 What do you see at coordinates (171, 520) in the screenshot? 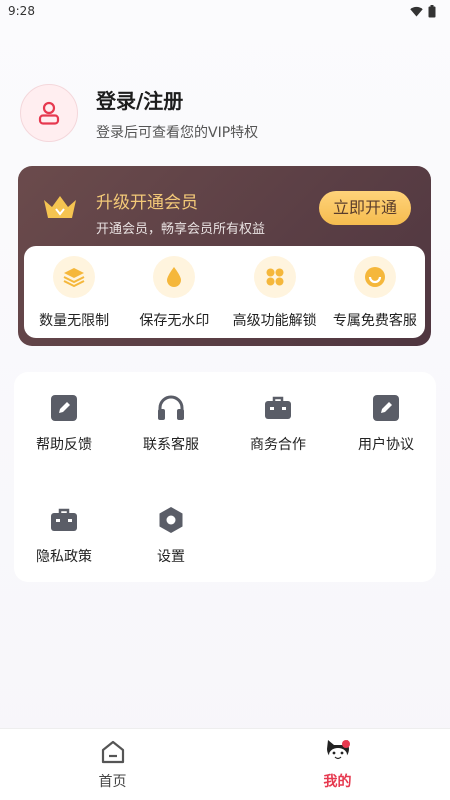
I see `settings-icon` at bounding box center [171, 520].